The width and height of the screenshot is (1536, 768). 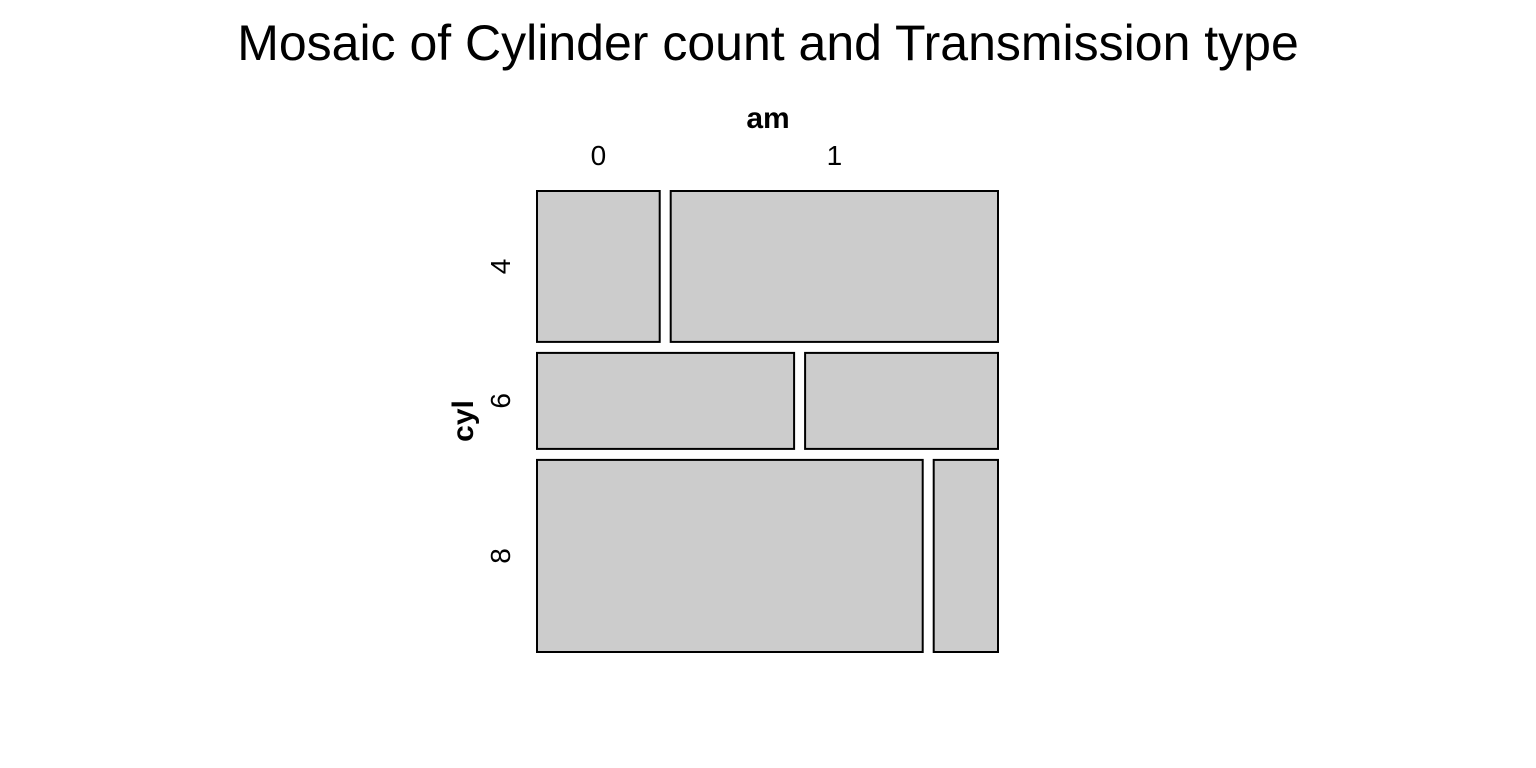 I want to click on column-tick-label: 1, so click(x=835, y=155).